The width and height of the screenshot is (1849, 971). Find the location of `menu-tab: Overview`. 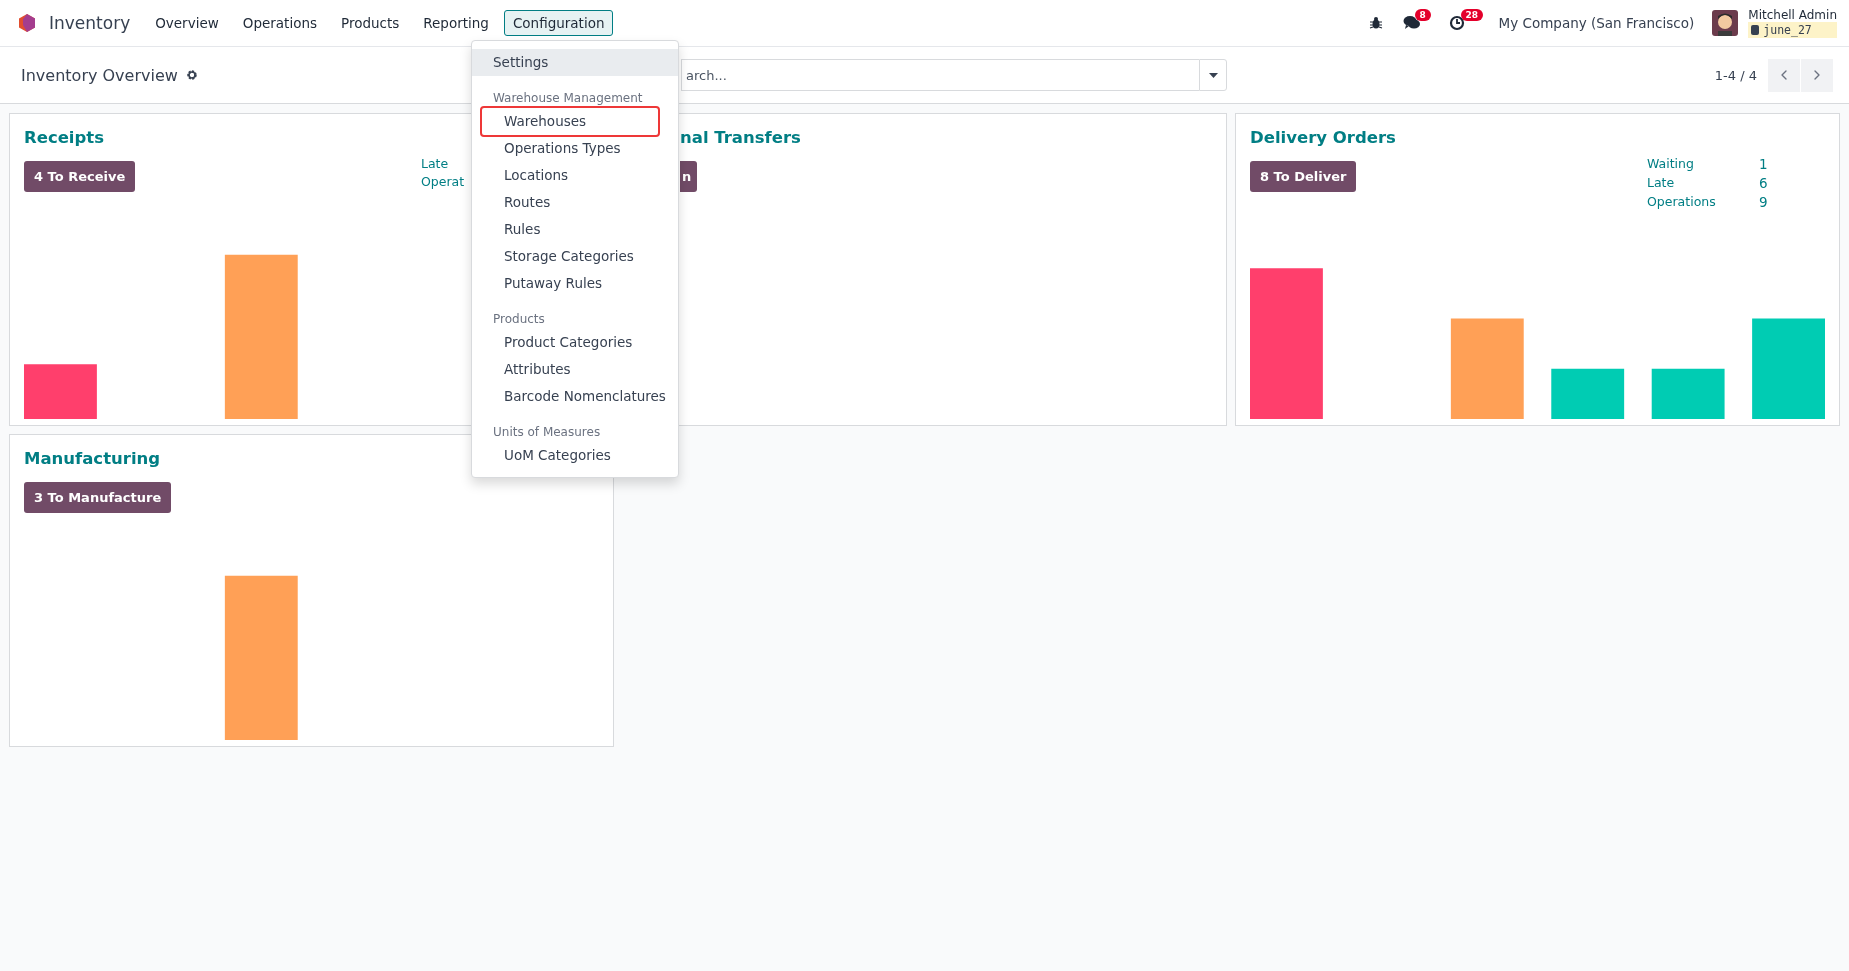

menu-tab: Overview is located at coordinates (187, 23).